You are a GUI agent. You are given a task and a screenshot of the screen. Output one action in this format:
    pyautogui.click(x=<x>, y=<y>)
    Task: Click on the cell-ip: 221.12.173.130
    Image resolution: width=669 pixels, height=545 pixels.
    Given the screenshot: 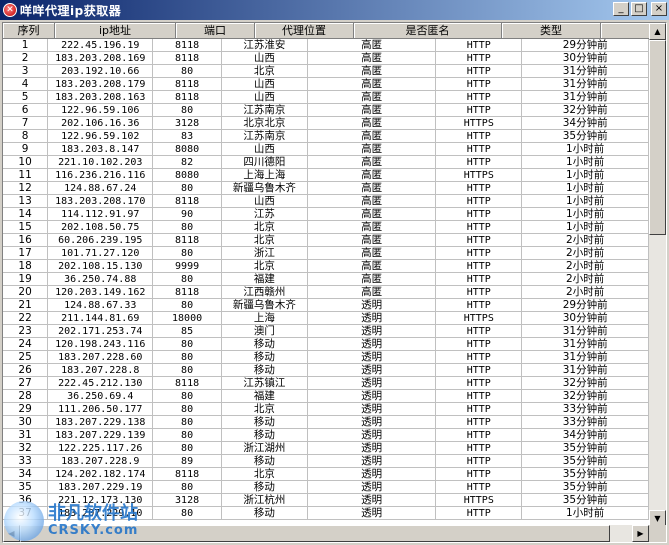 What is the action you would take?
    pyautogui.click(x=101, y=500)
    